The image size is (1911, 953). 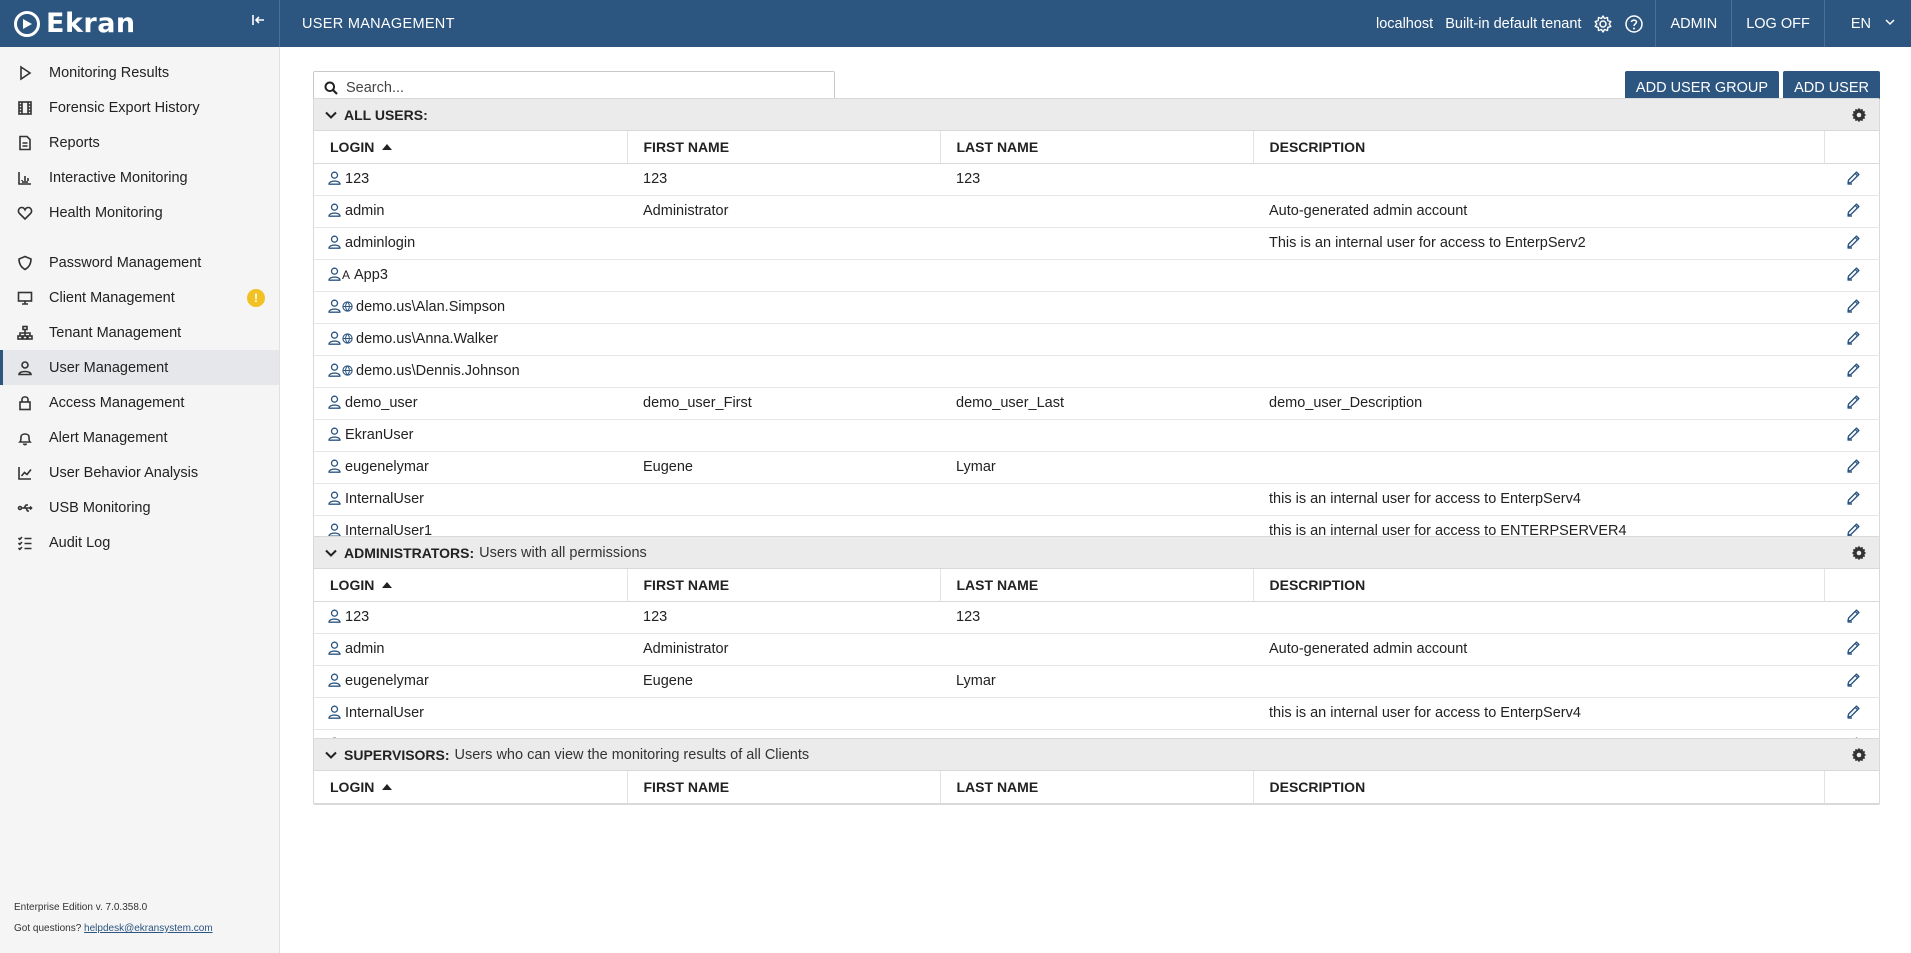 I want to click on sidebar-item-monitoring-results: Monitoring Results, so click(x=139, y=72).